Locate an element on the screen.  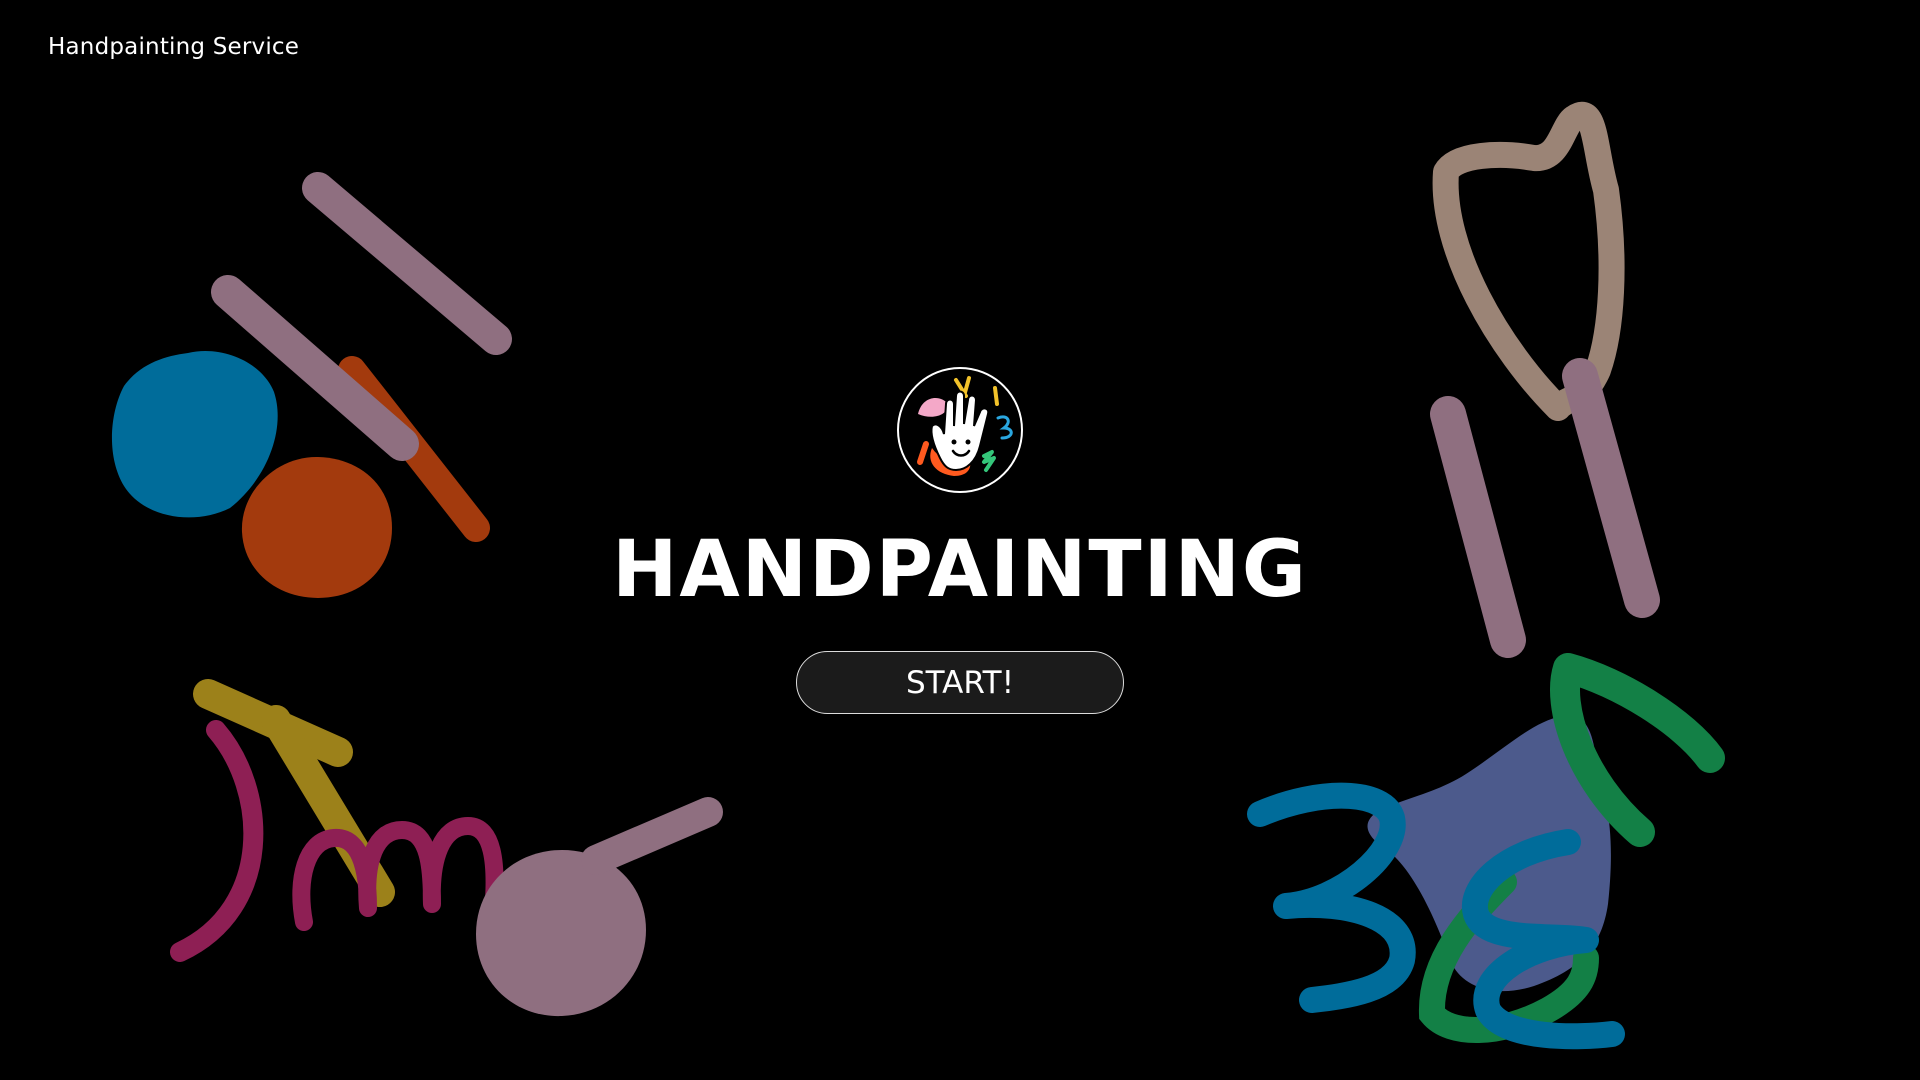
start-button: START! is located at coordinates (960, 682).